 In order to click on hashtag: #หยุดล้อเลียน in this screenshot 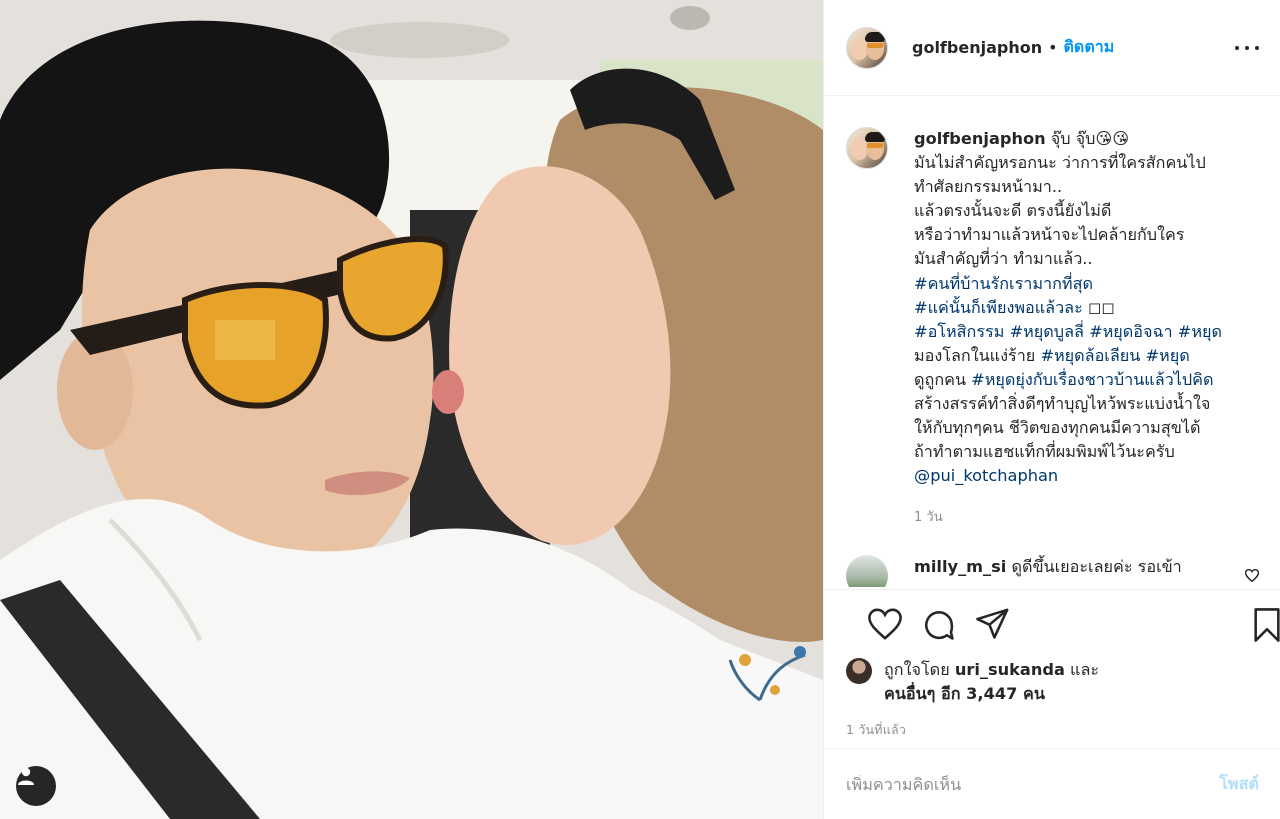, I will do `click(1090, 355)`.